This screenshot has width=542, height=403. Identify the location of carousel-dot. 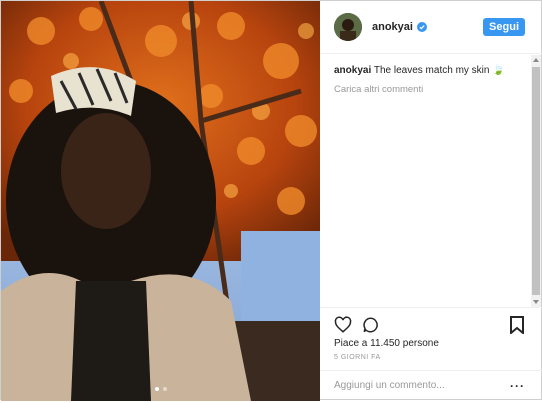
(164, 389).